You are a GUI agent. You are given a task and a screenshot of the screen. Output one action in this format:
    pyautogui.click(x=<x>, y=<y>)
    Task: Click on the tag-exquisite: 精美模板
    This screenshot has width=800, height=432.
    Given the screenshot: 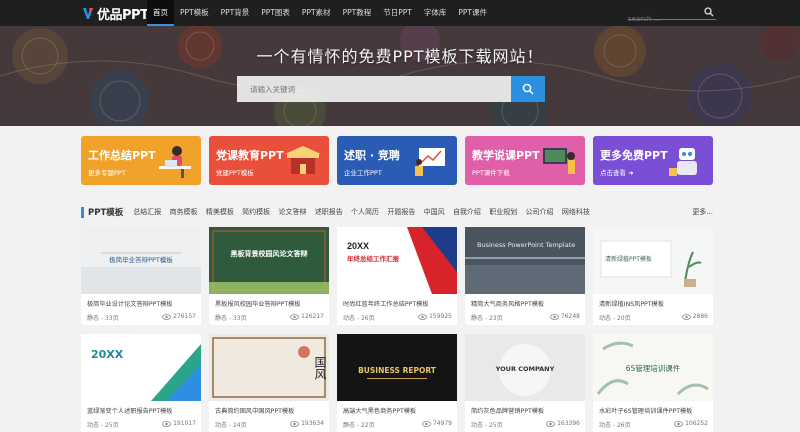 What is the action you would take?
    pyautogui.click(x=220, y=212)
    